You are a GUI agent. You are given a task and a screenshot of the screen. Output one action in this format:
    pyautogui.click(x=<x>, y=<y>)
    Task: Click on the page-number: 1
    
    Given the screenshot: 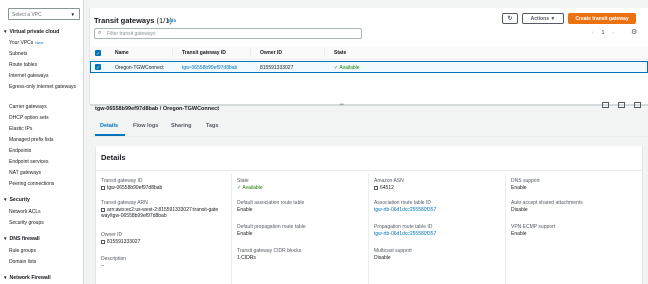 What is the action you would take?
    pyautogui.click(x=603, y=33)
    